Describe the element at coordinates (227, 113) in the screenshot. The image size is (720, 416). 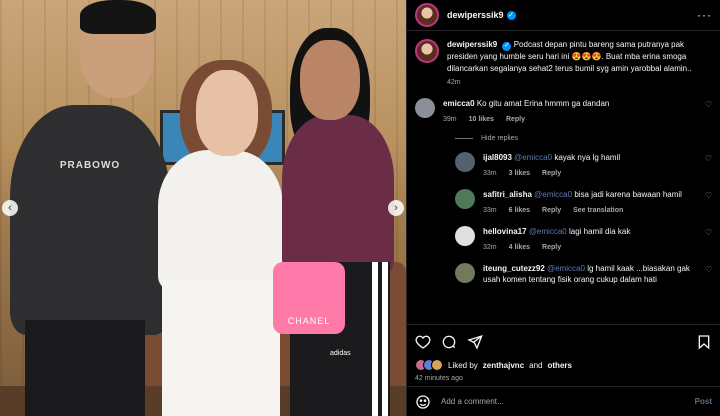
I see `person-middle-head` at that location.